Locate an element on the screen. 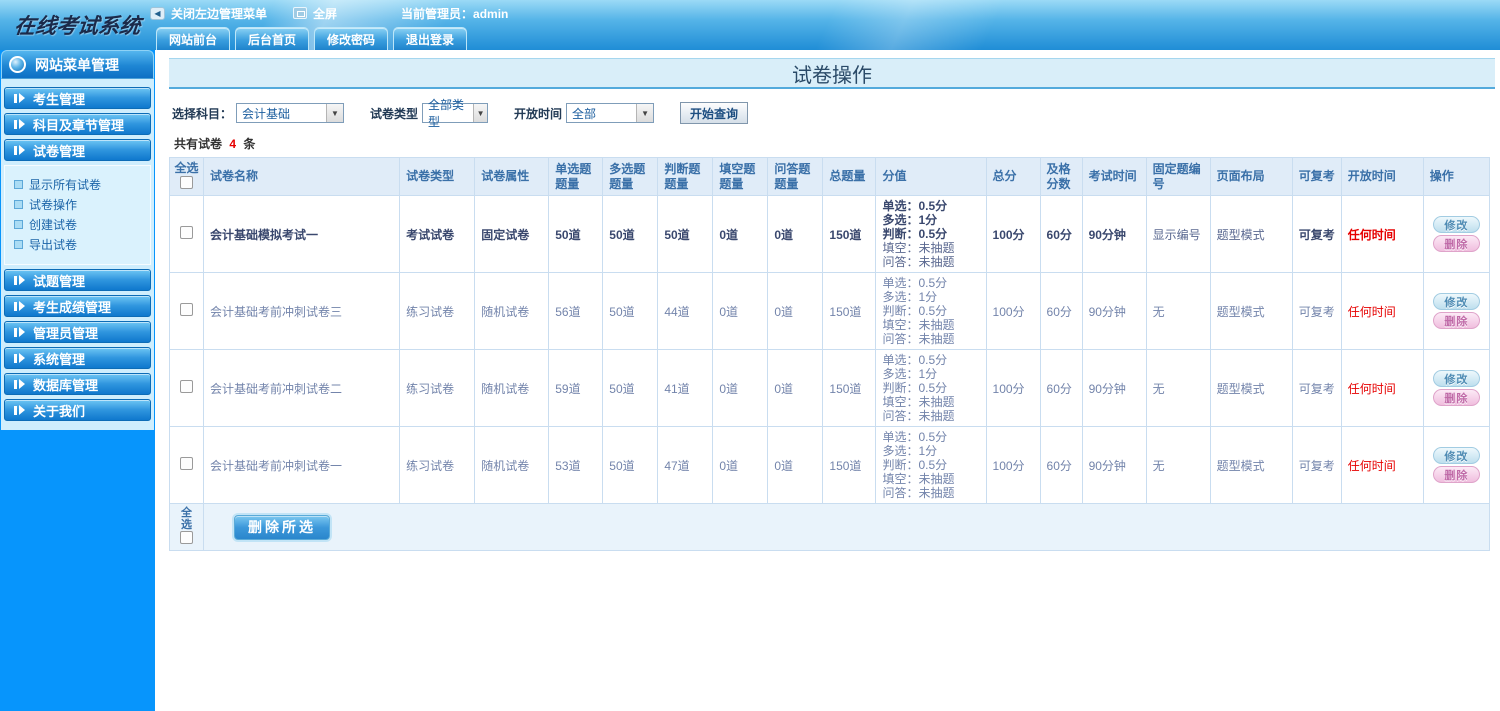 This screenshot has width=1500, height=711. close-left-menu-button: ◀ 关闭左边管理菜单 is located at coordinates (208, 13).